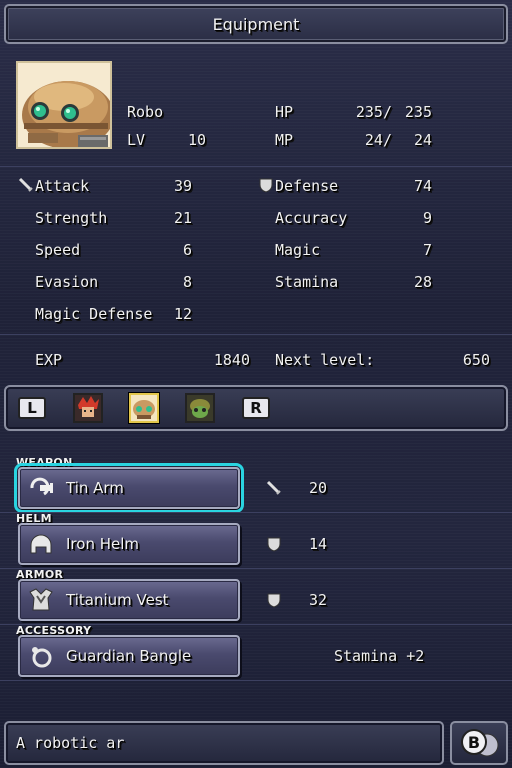 This screenshot has width=512, height=768. What do you see at coordinates (41, 544) in the screenshot?
I see `helm-icon` at bounding box center [41, 544].